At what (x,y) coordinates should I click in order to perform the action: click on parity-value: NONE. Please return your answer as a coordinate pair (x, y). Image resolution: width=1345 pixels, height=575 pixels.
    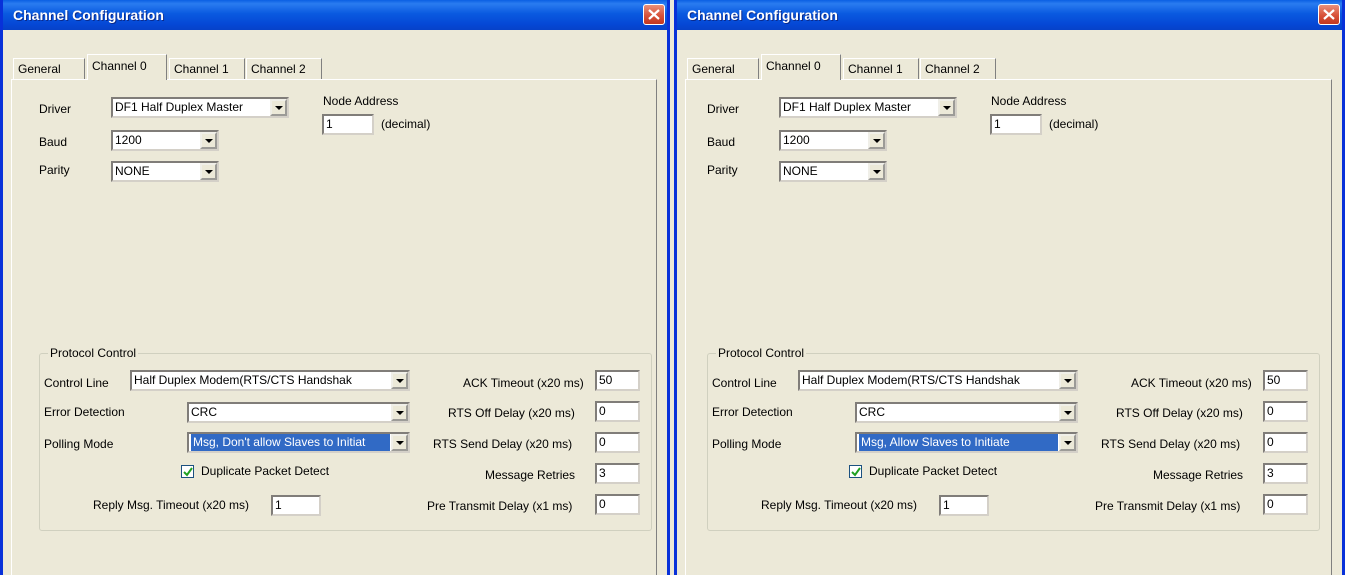
    Looking at the image, I should click on (132, 171).